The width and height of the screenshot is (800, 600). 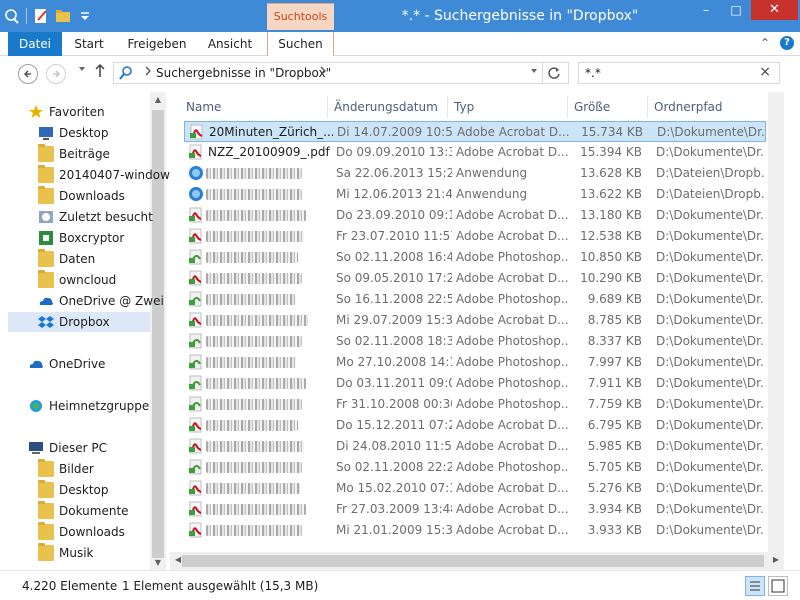 I want to click on nav-item-16: Dokumente, so click(x=90, y=511).